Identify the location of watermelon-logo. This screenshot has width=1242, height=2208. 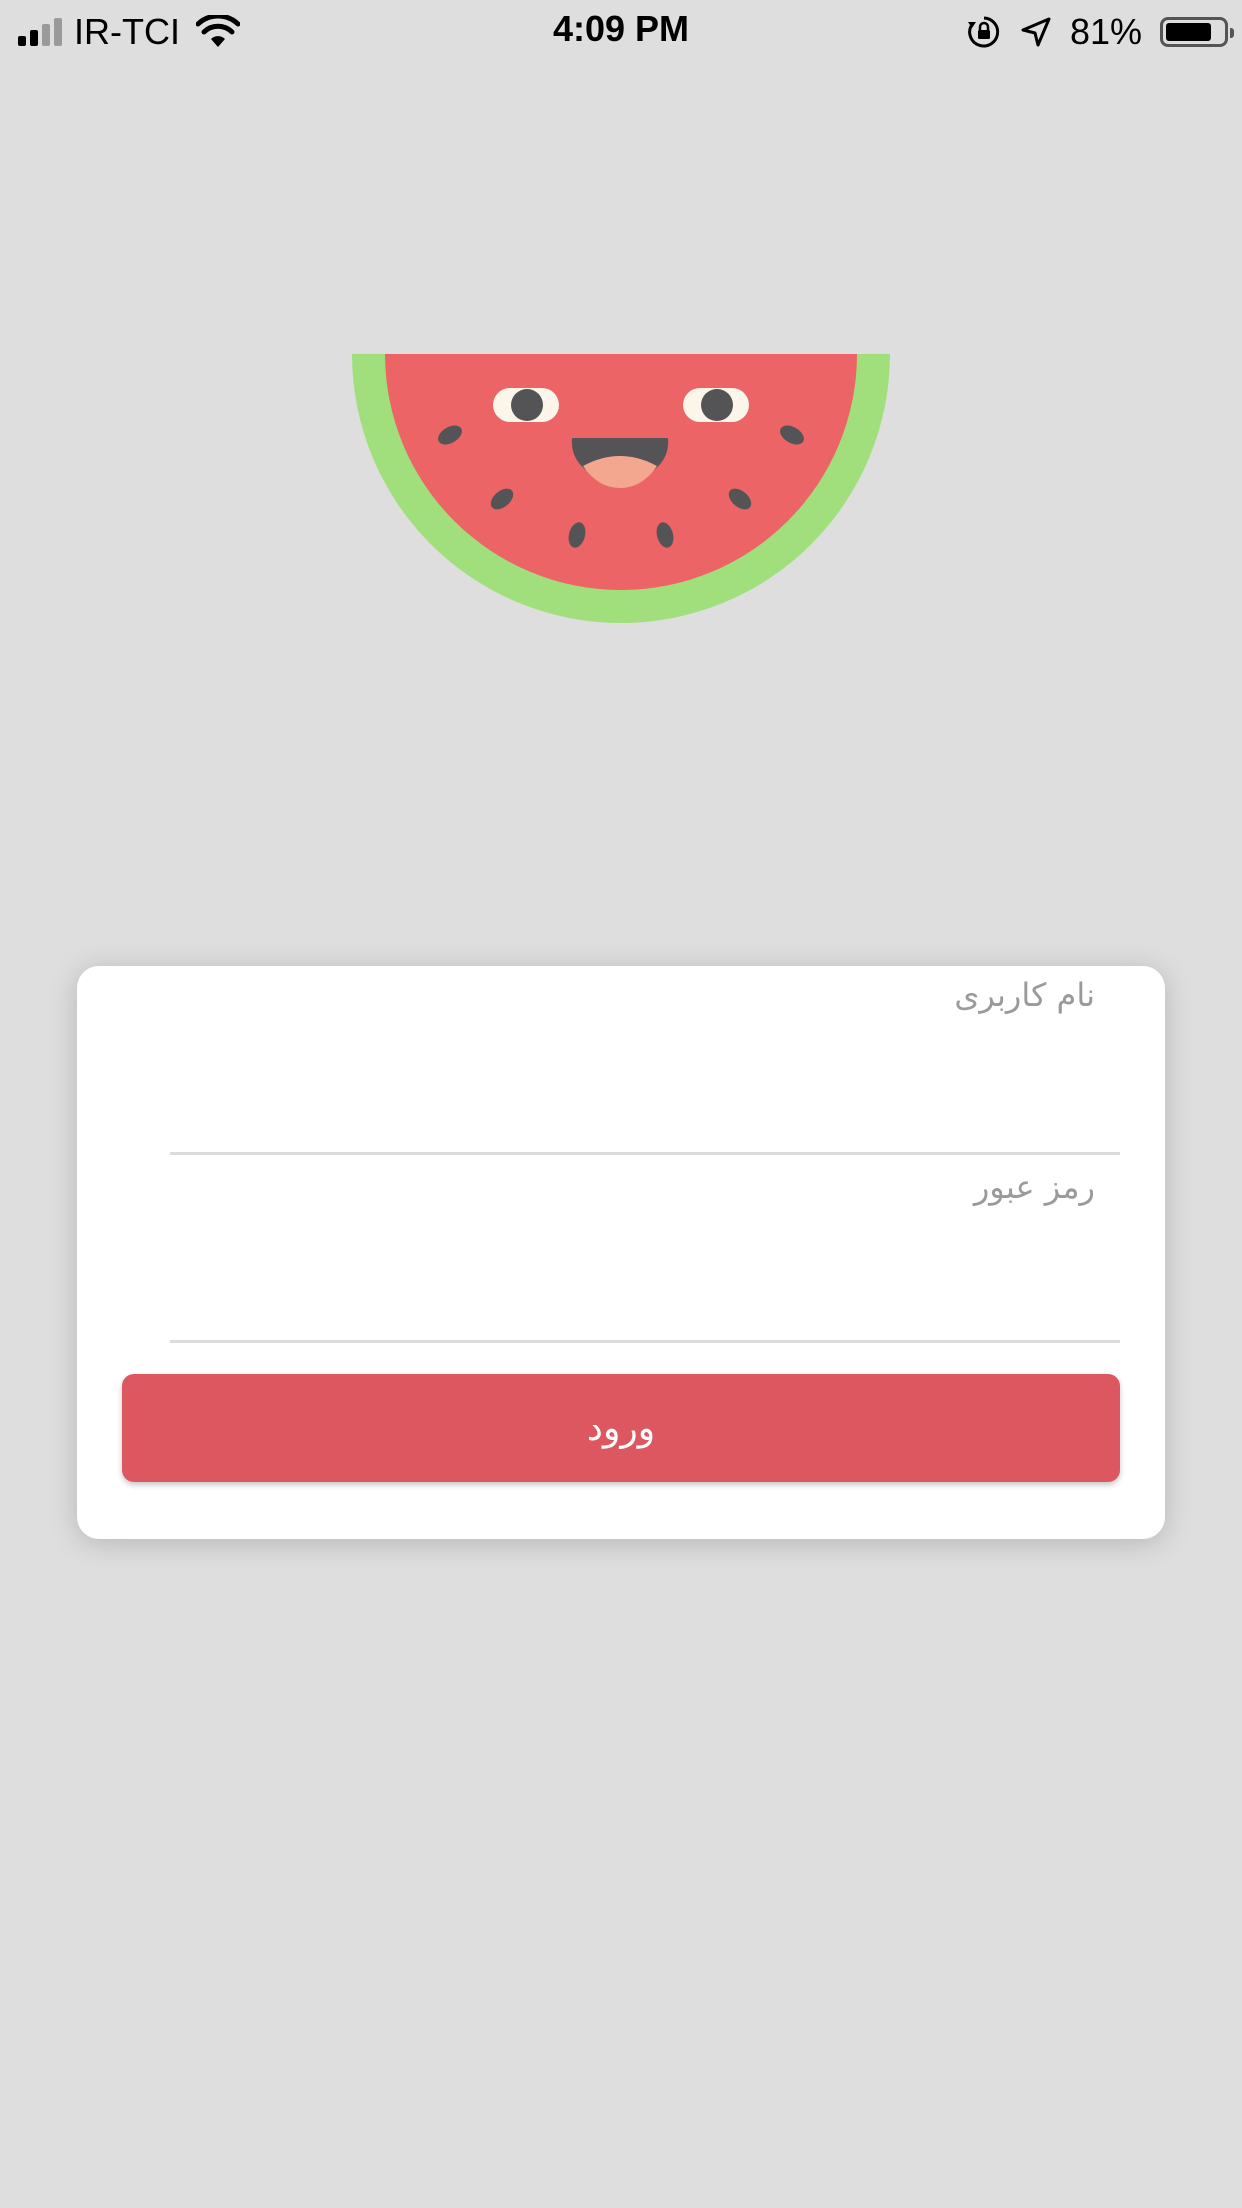
(621, 488).